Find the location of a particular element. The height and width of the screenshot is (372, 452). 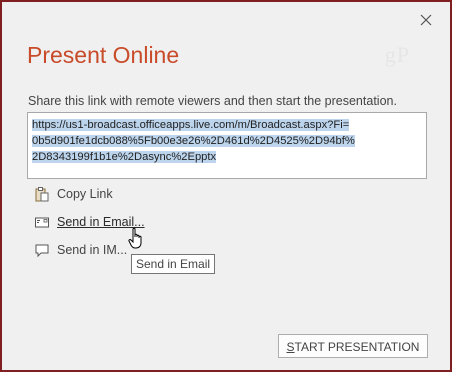

close-icon is located at coordinates (426, 20).